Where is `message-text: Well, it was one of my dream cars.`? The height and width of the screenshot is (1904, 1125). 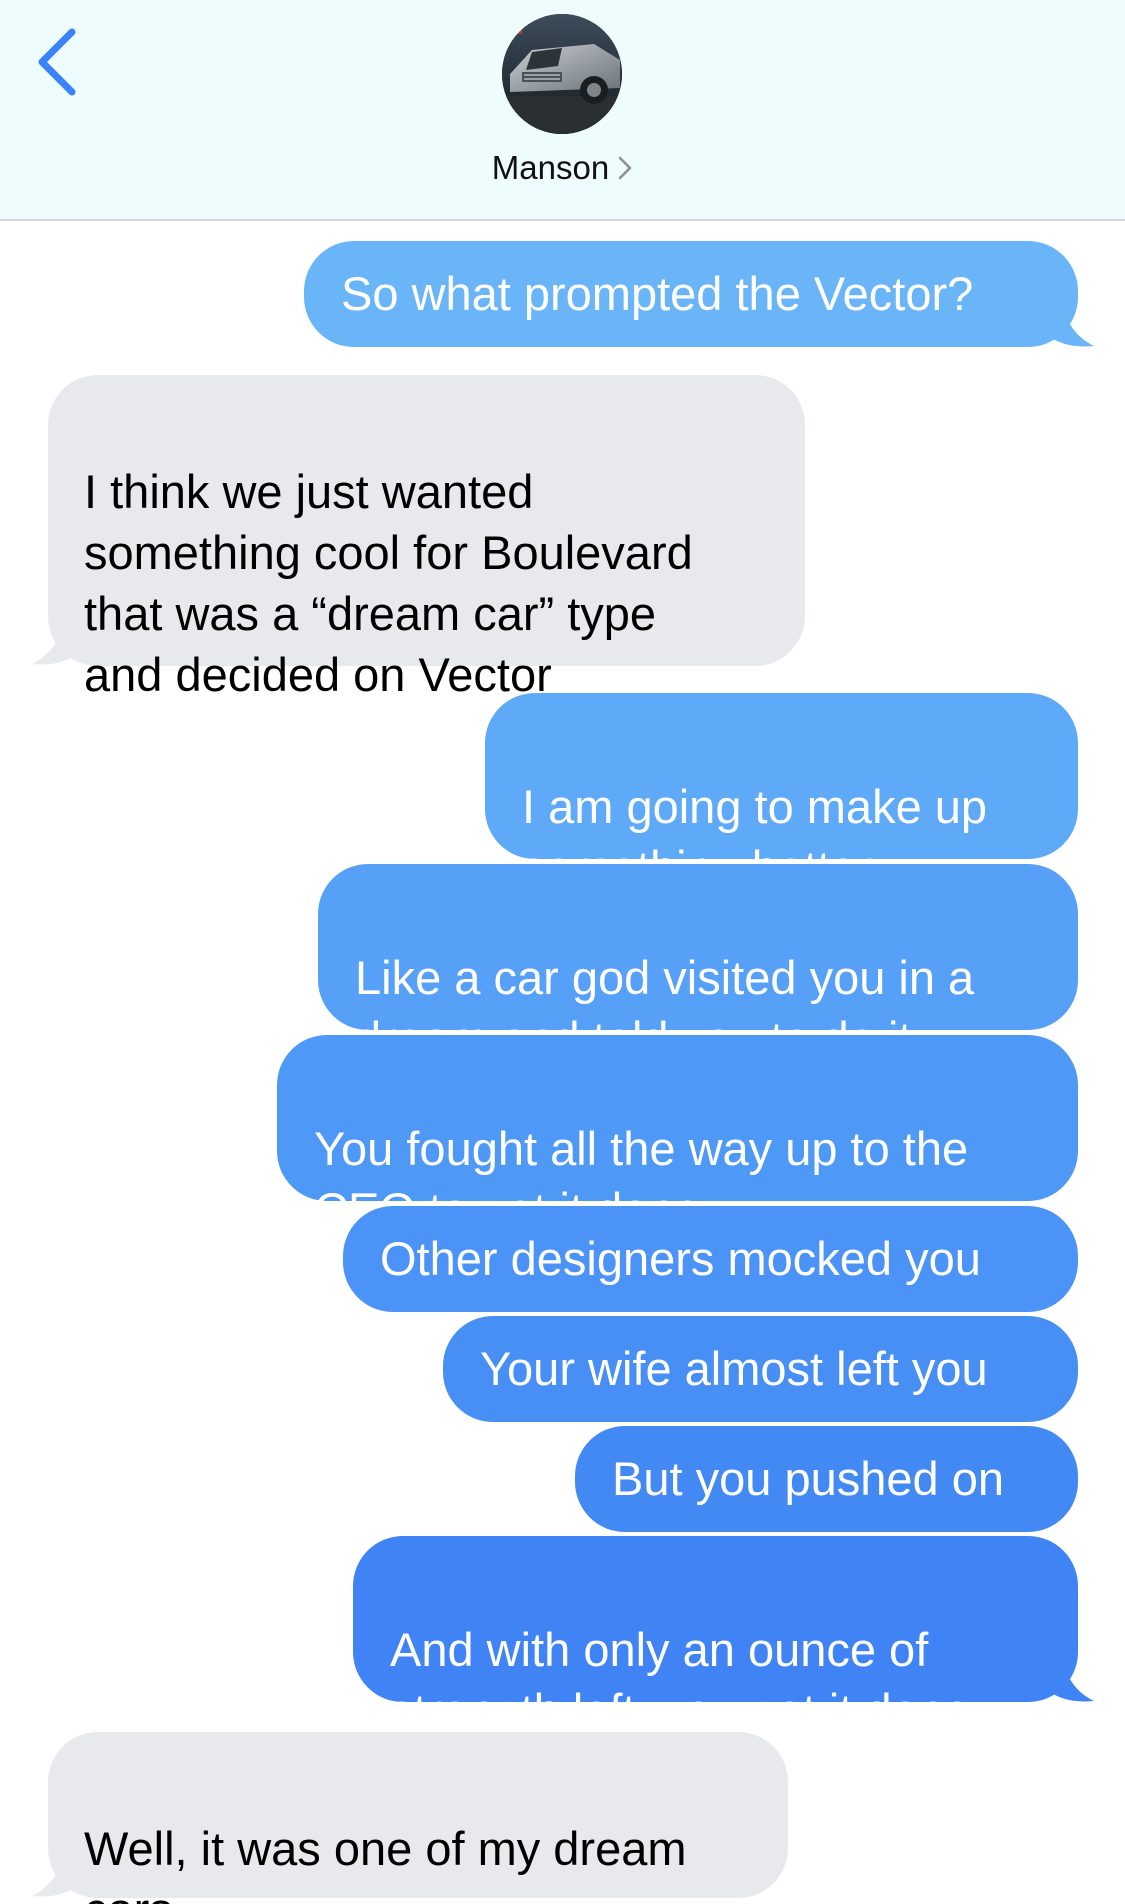
message-text: Well, it was one of my dream cars. is located at coordinates (385, 1863).